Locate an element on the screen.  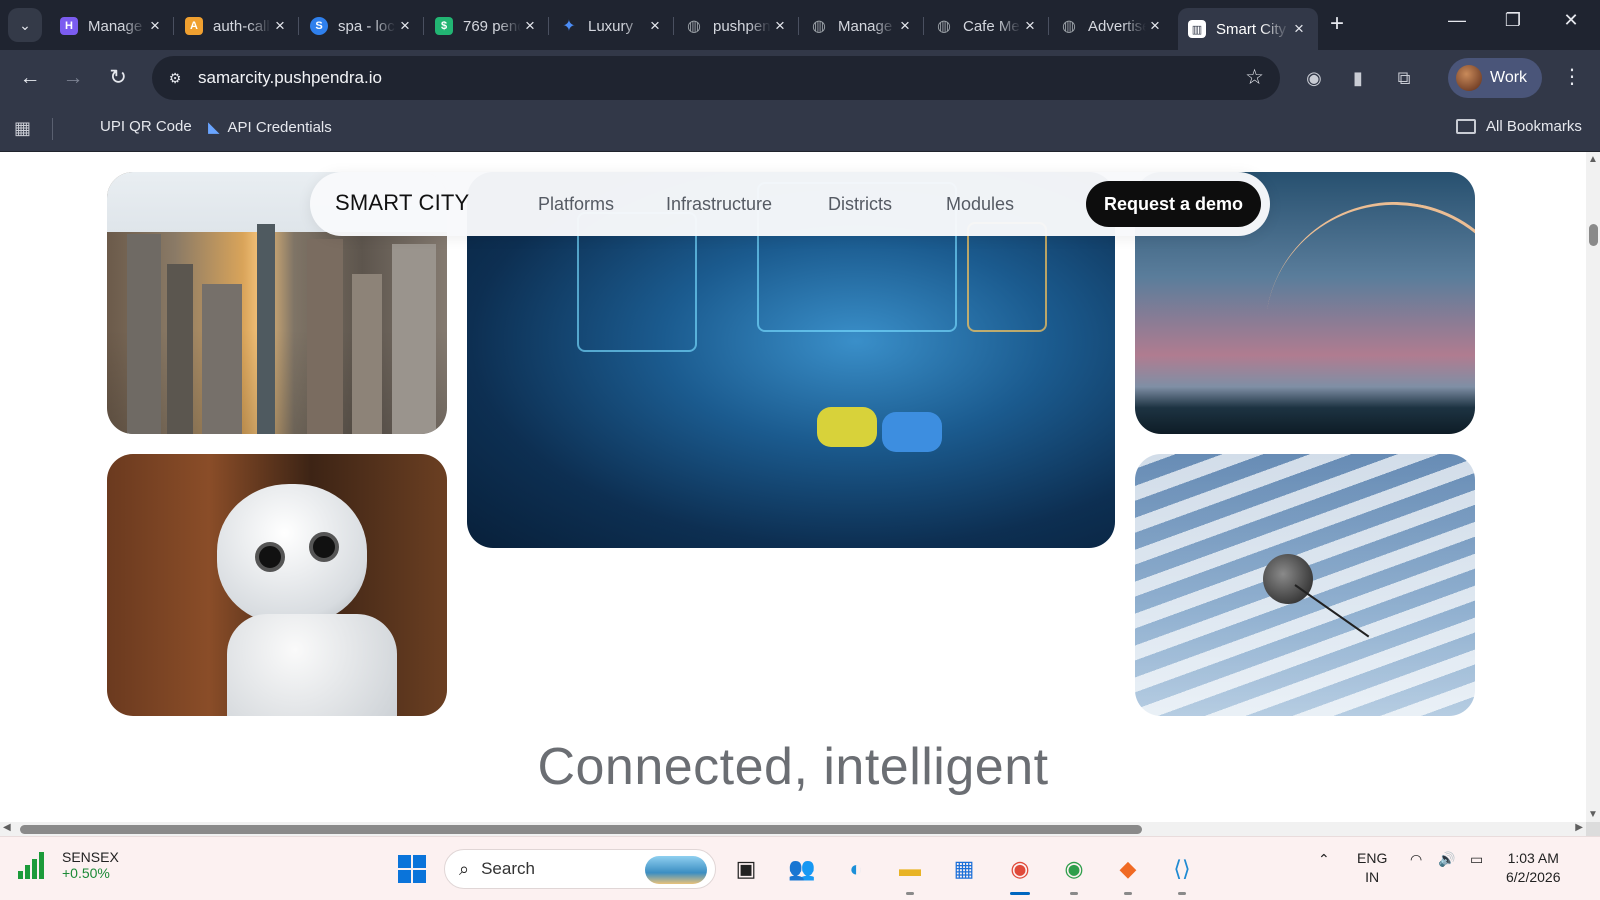
scroll-left-icon: ◀ is located at coordinates (7, 827).